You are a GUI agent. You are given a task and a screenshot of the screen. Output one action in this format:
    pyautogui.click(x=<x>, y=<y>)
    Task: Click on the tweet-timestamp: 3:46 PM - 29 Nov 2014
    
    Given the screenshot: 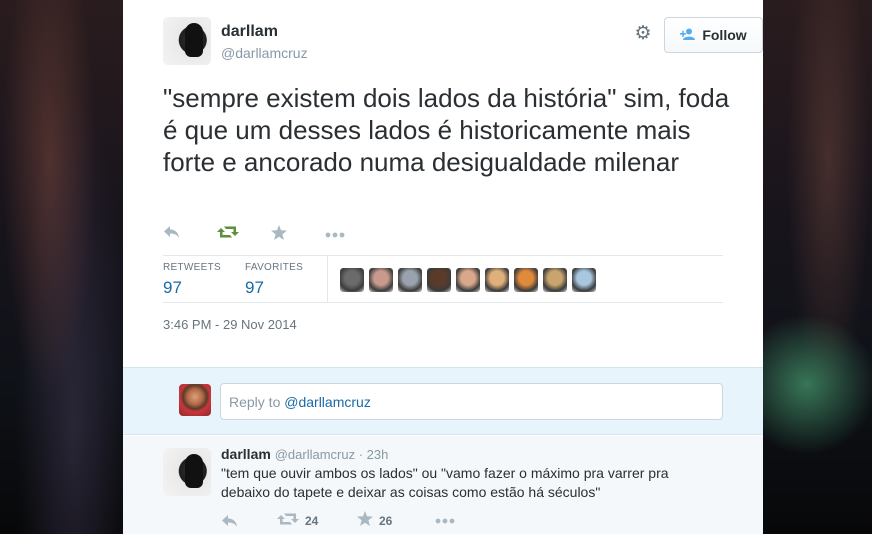 What is the action you would take?
    pyautogui.click(x=230, y=324)
    